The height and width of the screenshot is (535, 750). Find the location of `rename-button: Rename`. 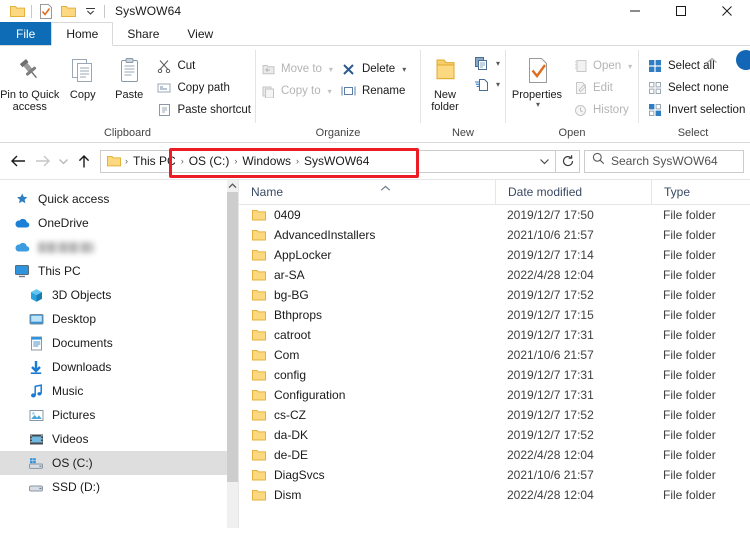

rename-button: Rename is located at coordinates (373, 91).